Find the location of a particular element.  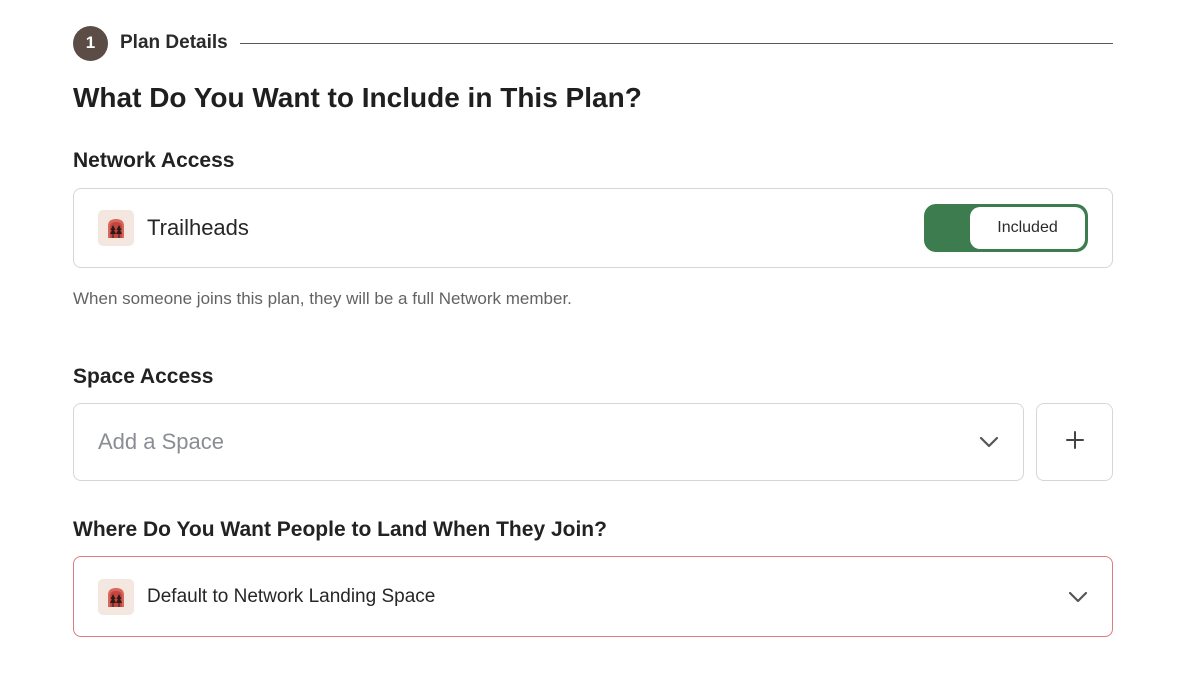

step-label: Plan Details is located at coordinates (174, 42).